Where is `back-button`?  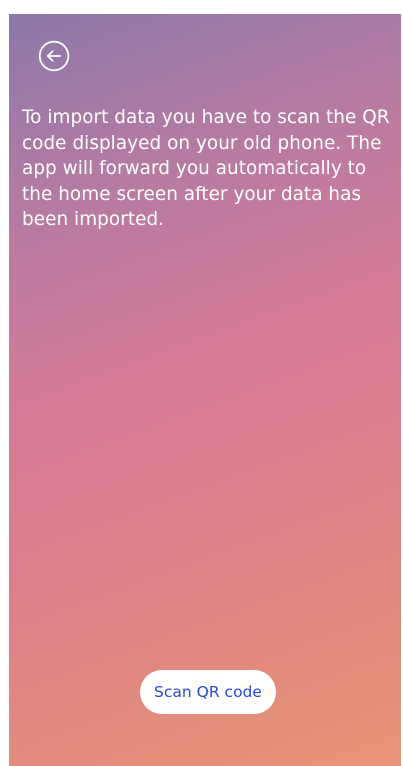
back-button is located at coordinates (54, 56).